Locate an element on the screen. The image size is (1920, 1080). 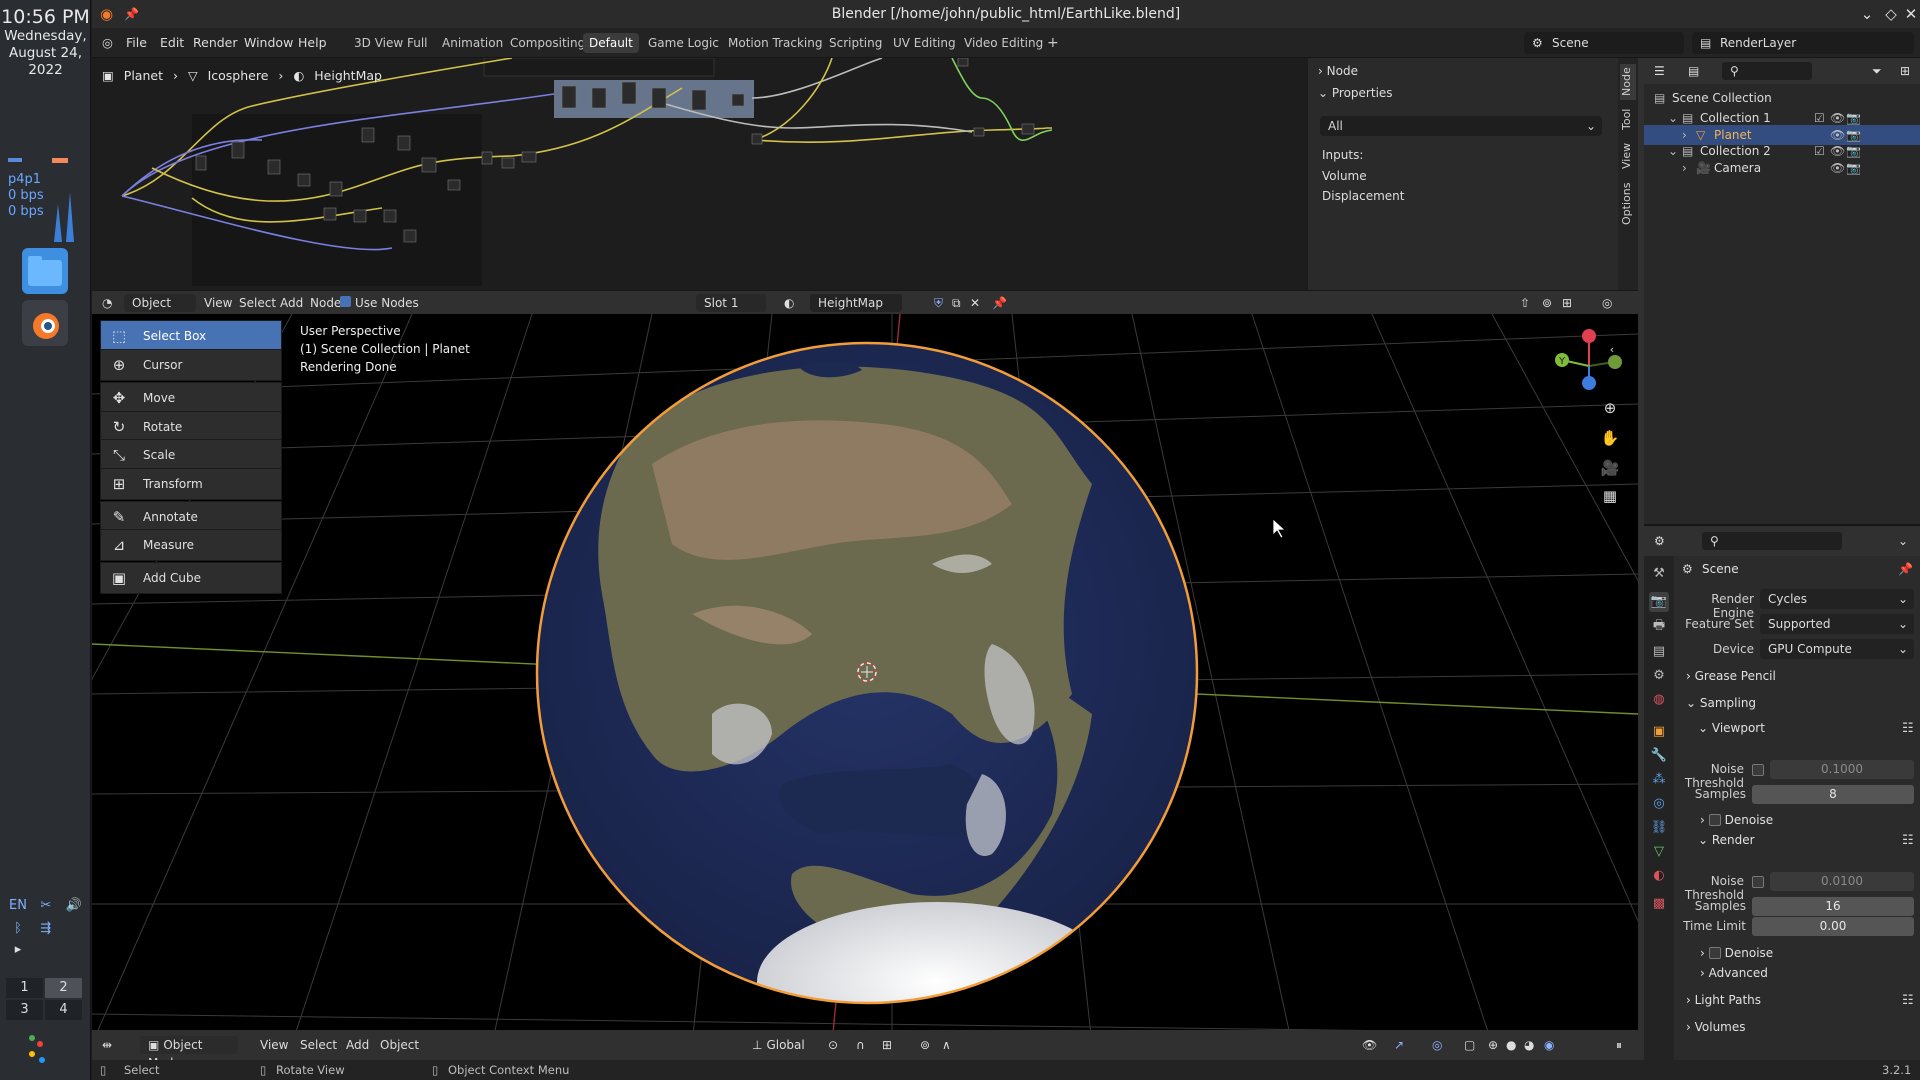
constraints-tab-icon: ⛓ is located at coordinates (1659, 828).